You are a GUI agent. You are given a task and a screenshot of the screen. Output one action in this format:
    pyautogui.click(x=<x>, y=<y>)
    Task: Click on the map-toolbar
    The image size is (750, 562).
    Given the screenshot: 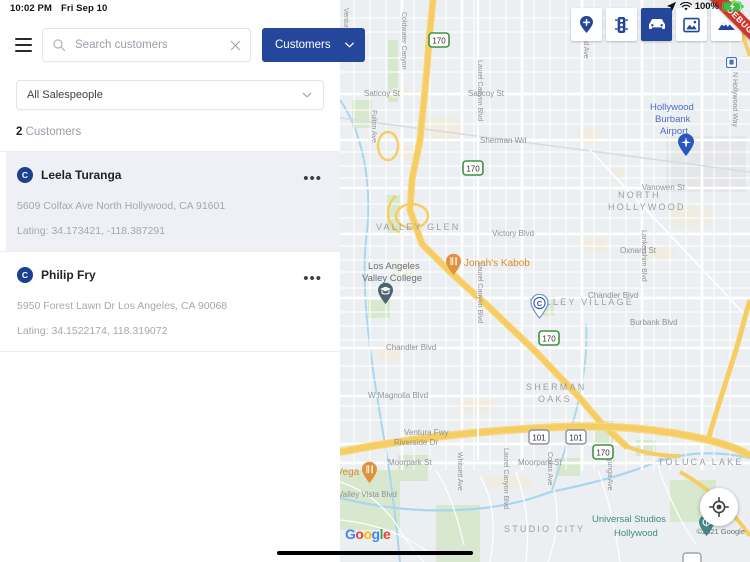 What is the action you would take?
    pyautogui.click(x=656, y=24)
    